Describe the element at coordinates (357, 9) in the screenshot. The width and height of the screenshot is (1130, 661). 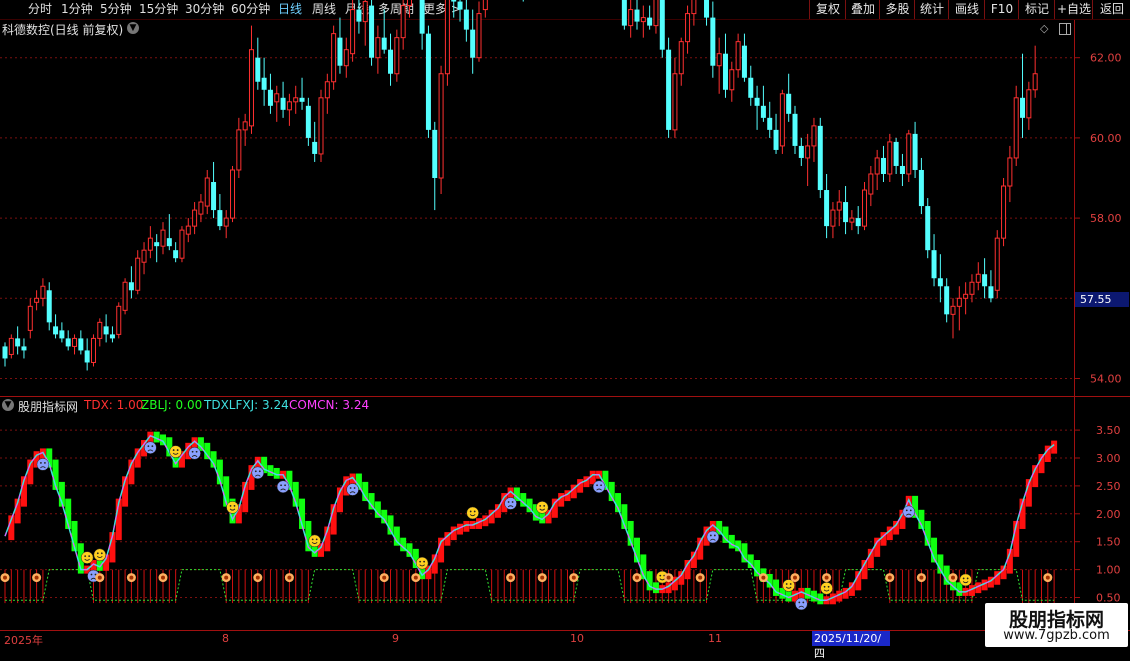
I see `period-monthly: 月线` at that location.